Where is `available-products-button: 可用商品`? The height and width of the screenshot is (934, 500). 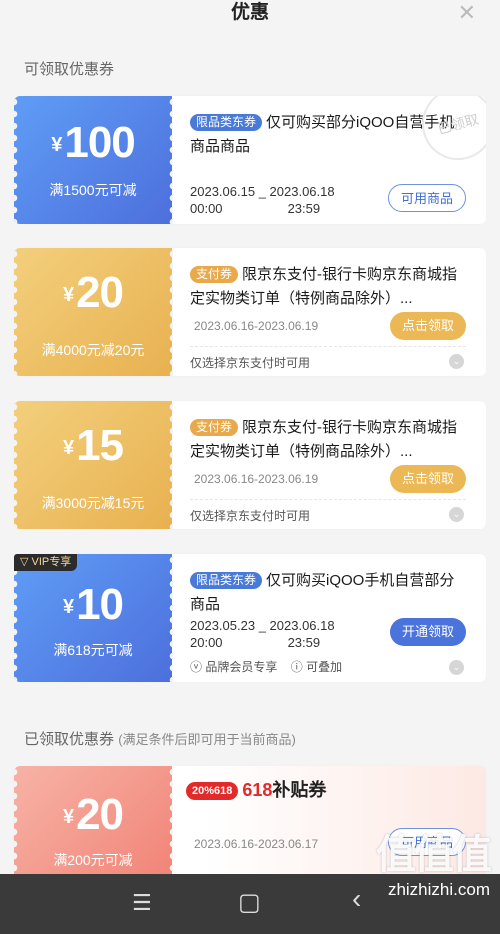
available-products-button: 可用商品 is located at coordinates (426, 198).